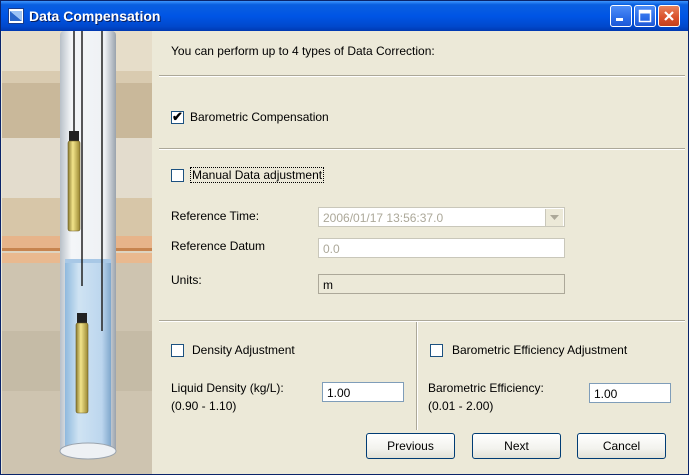 The height and width of the screenshot is (475, 689). Describe the element at coordinates (204, 406) in the screenshot. I see `liquid-density-range: (0.90 - 1.10)` at that location.